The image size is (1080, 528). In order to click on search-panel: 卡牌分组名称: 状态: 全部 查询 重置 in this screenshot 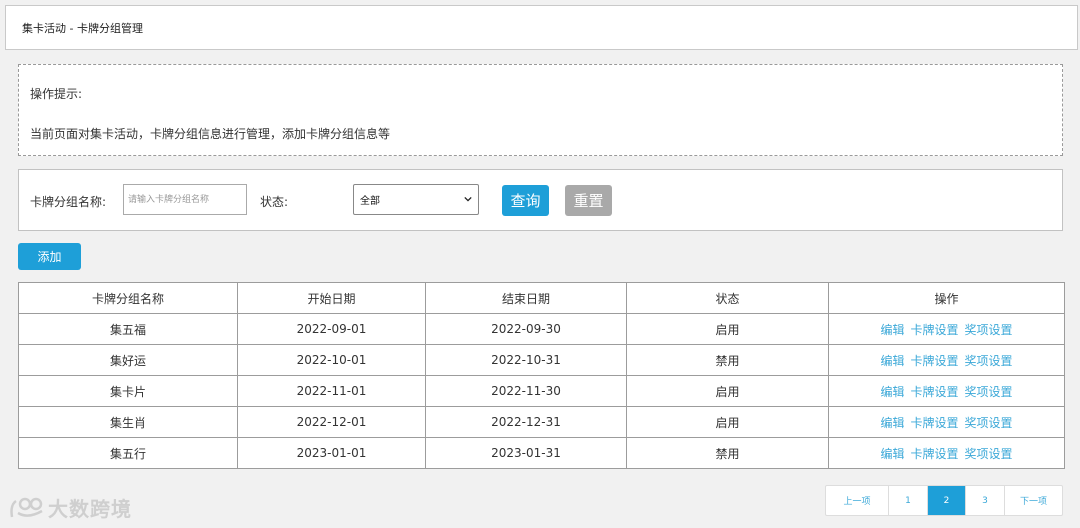, I will do `click(540, 200)`.